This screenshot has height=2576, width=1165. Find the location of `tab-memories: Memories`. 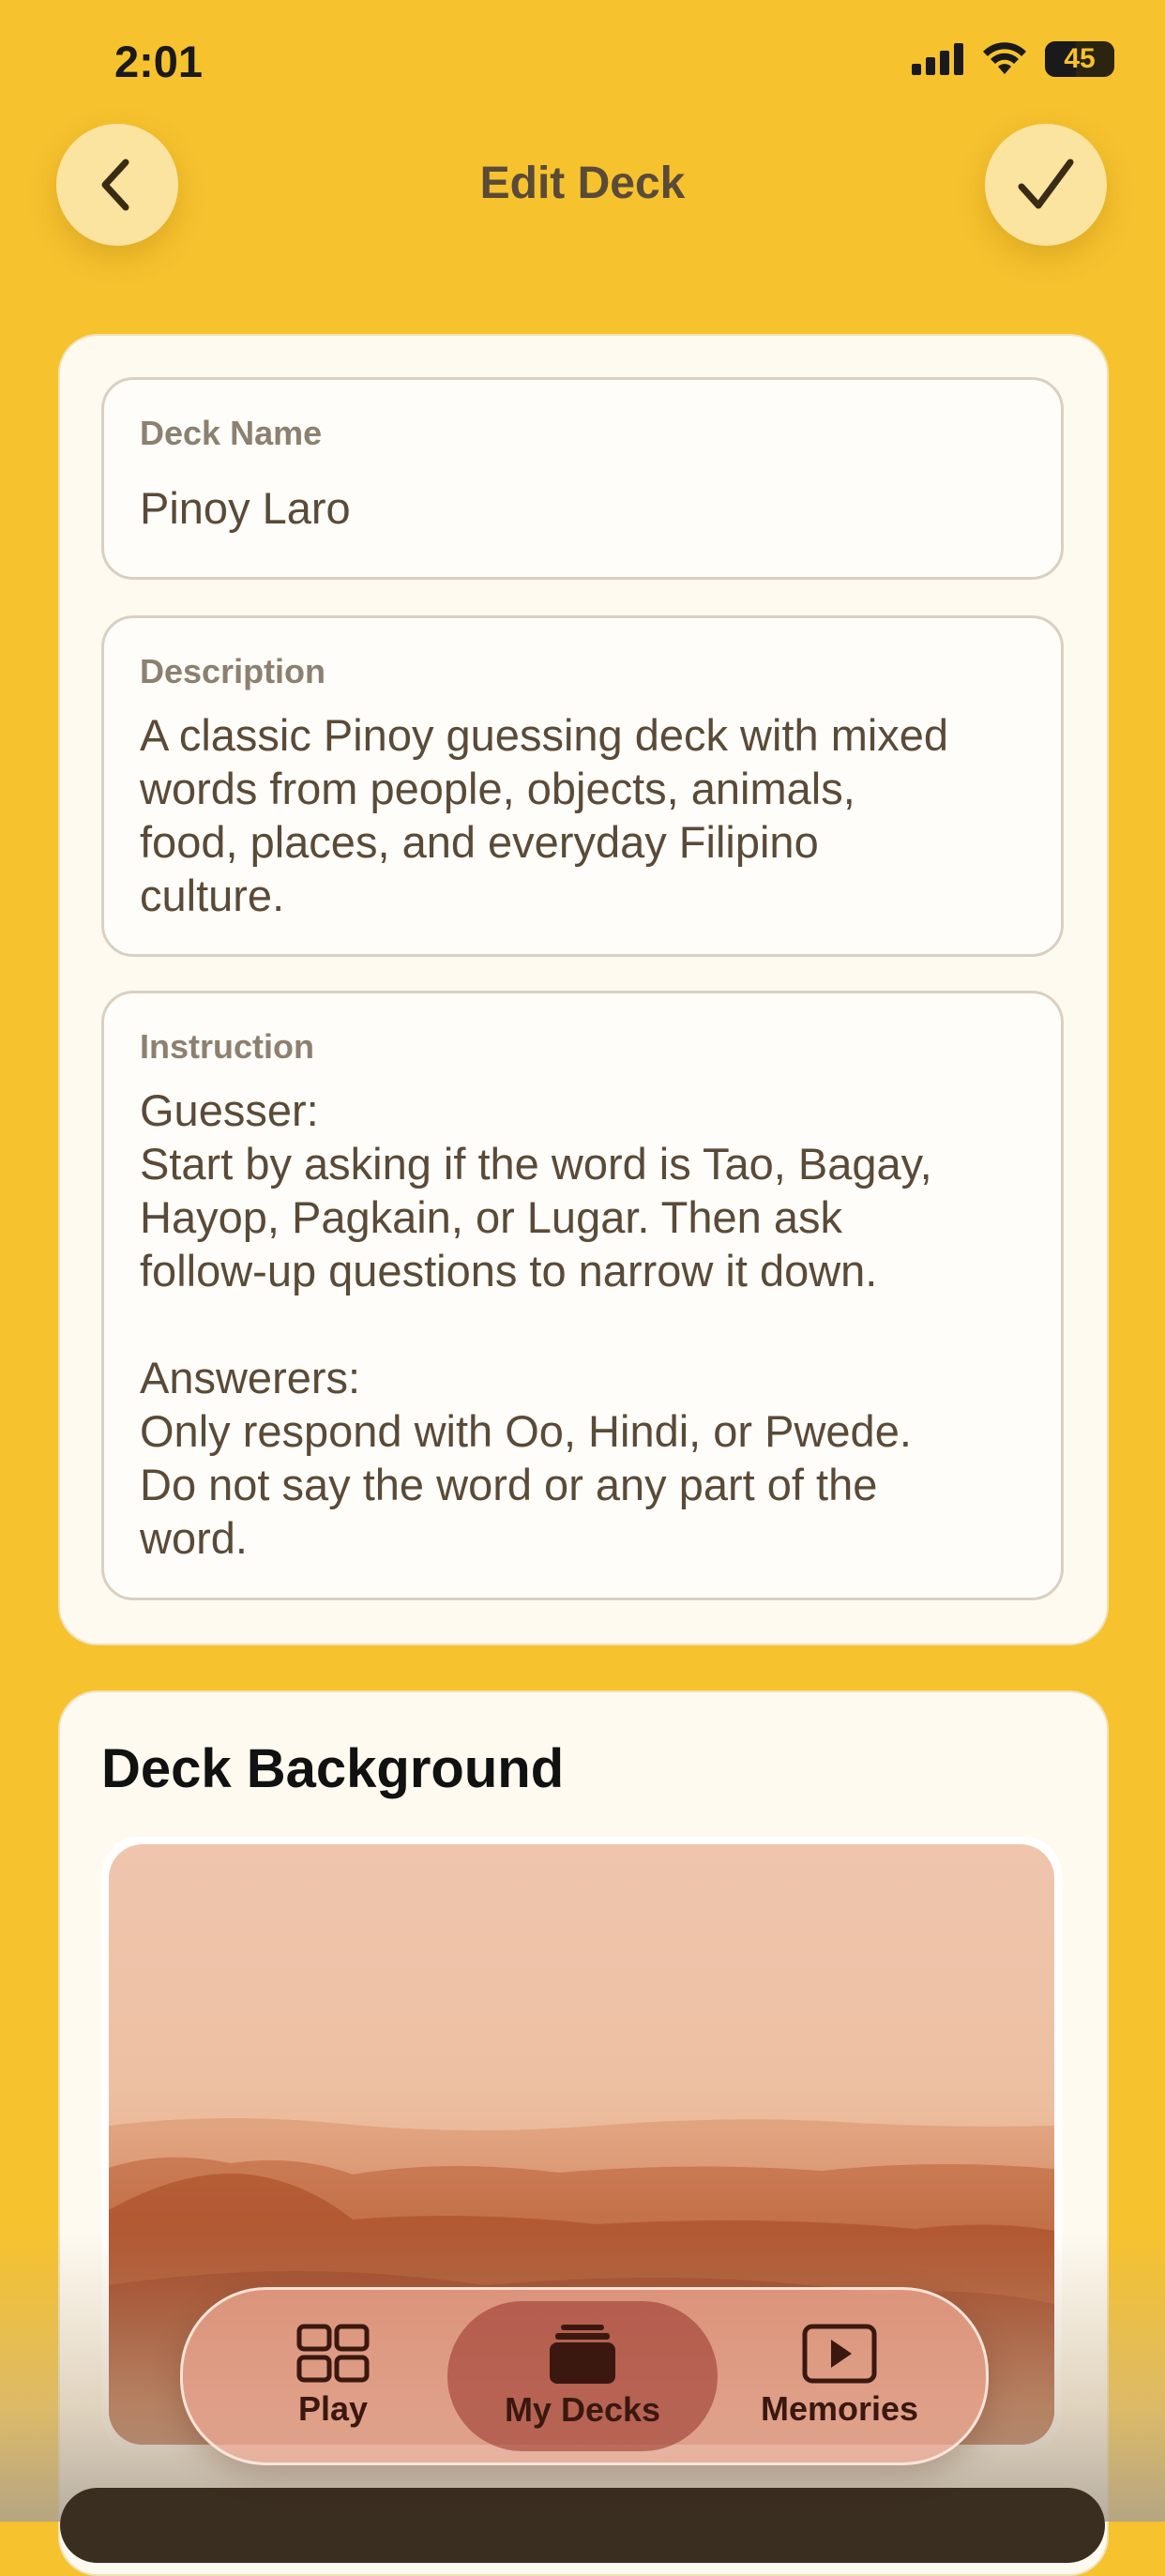

tab-memories: Memories is located at coordinates (839, 2376).